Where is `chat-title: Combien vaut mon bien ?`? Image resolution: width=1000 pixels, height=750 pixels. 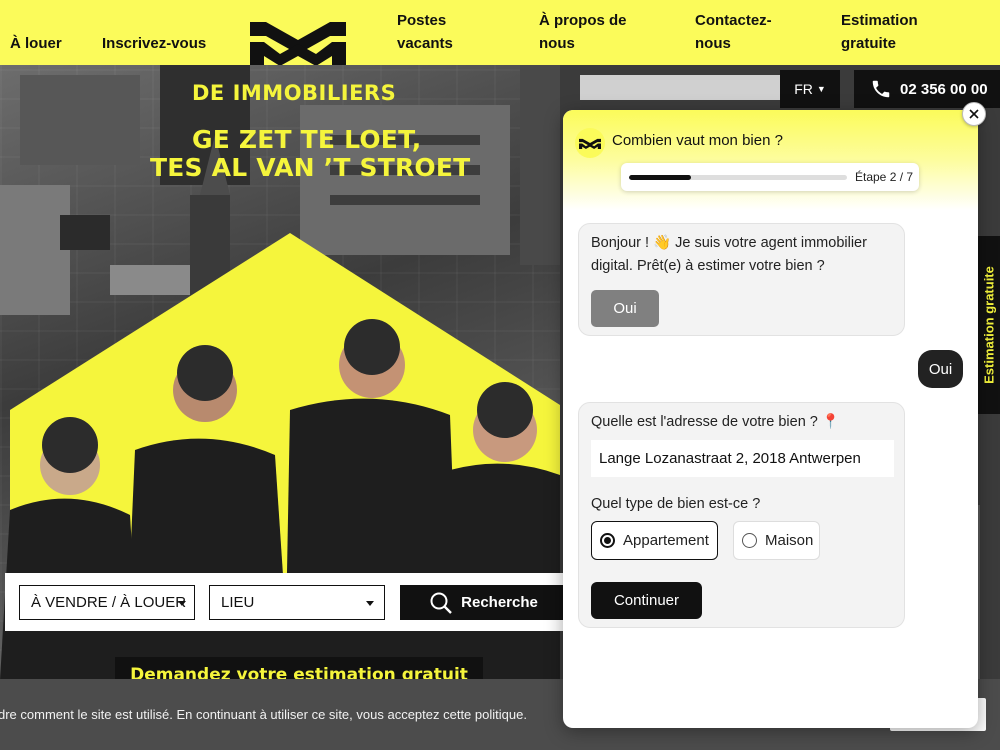 chat-title: Combien vaut mon bien ? is located at coordinates (697, 140).